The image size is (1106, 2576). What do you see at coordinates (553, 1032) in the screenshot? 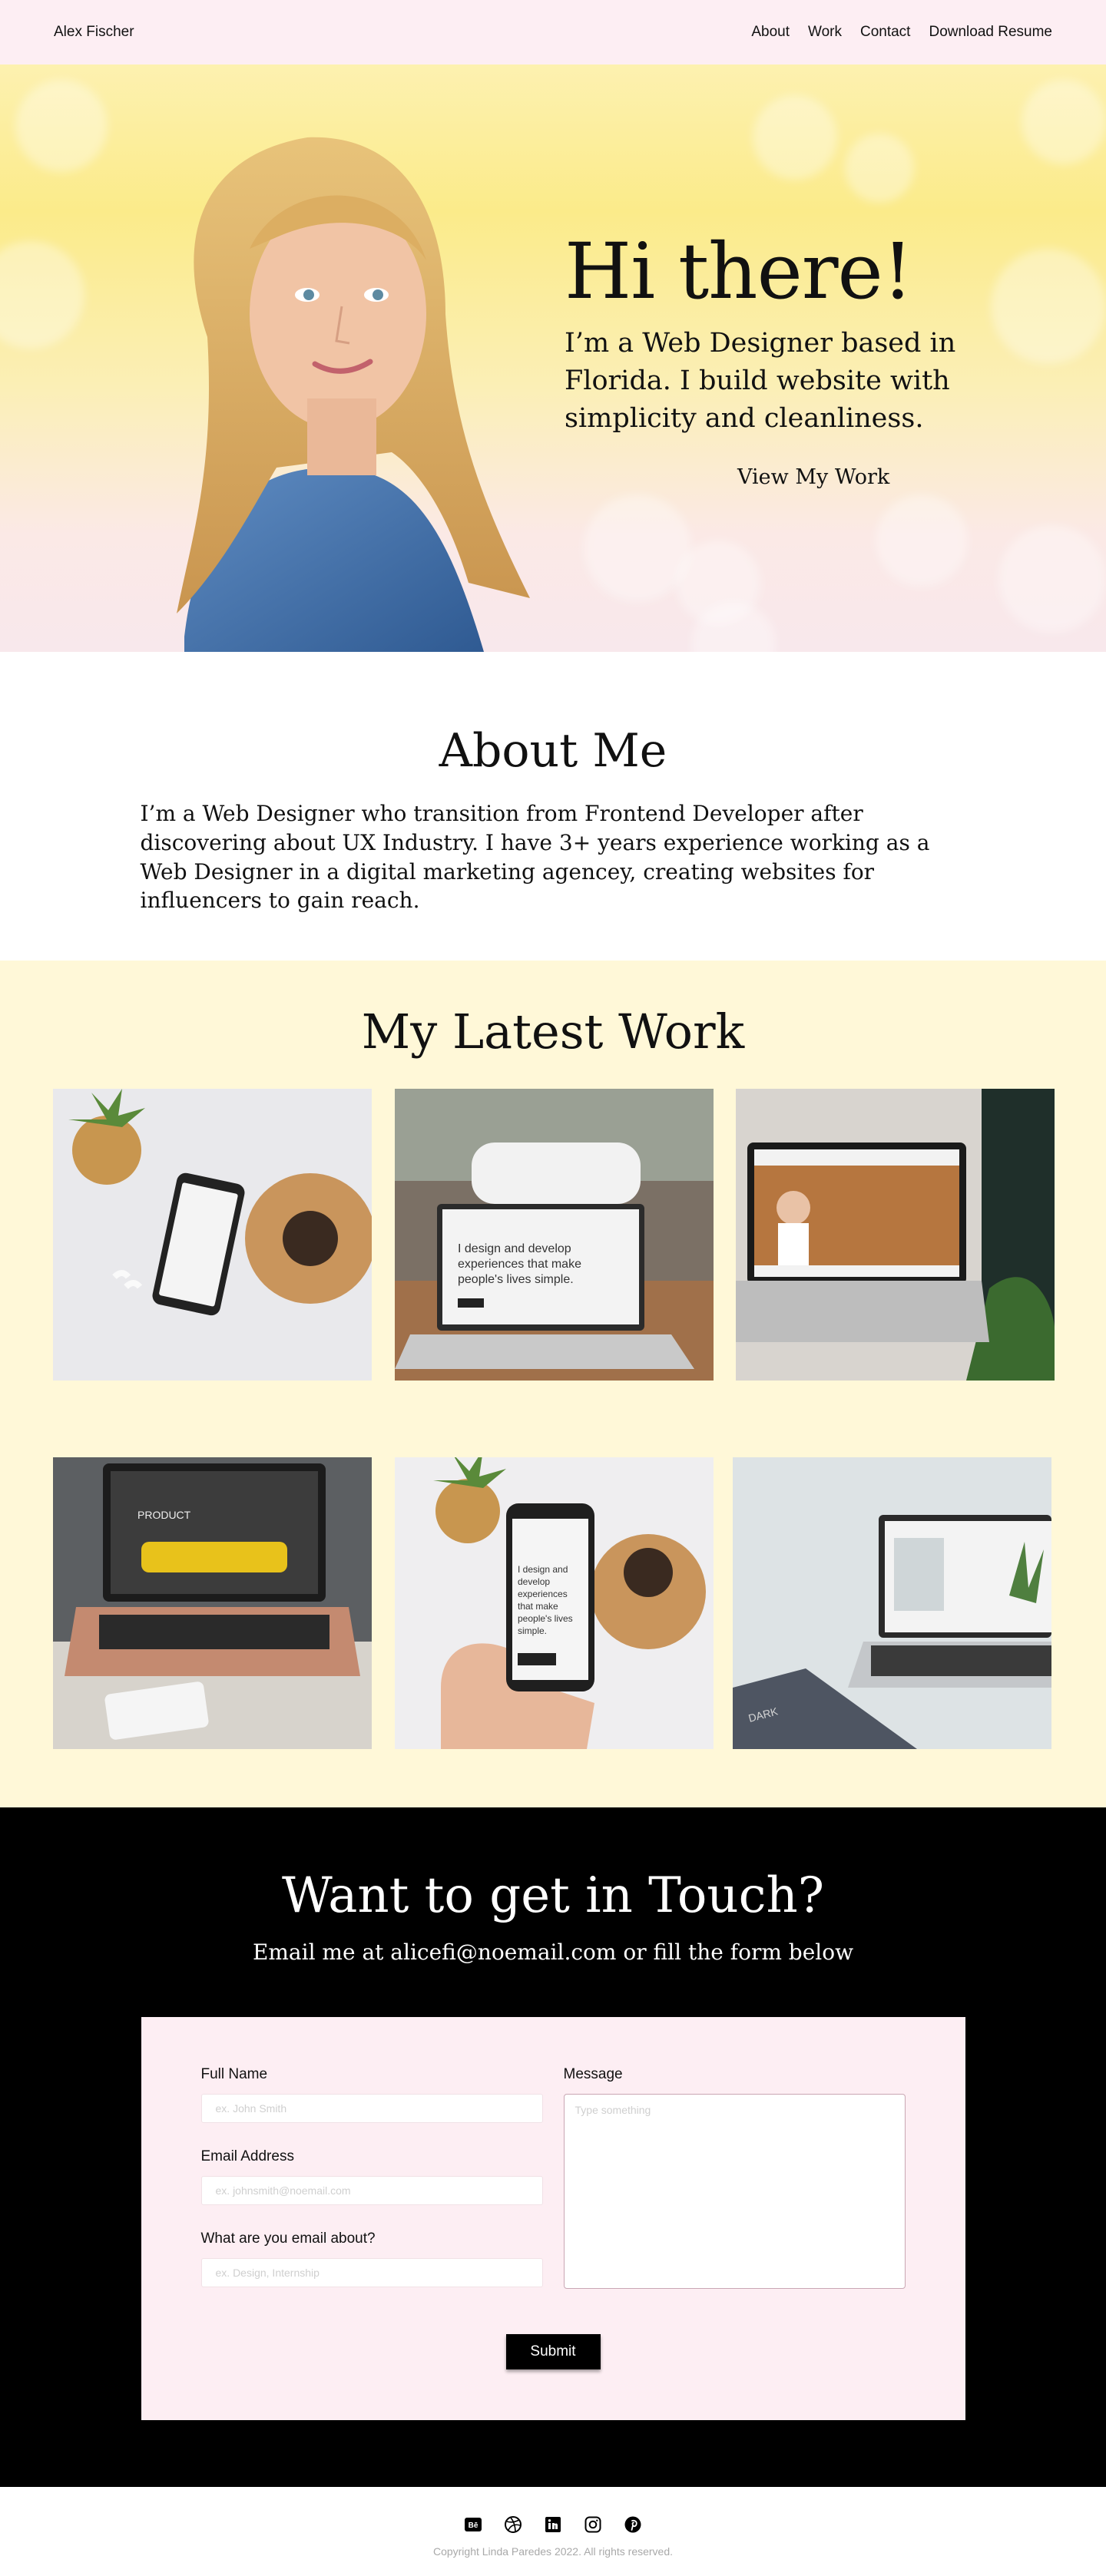
I see `work-title: My Latest Work` at bounding box center [553, 1032].